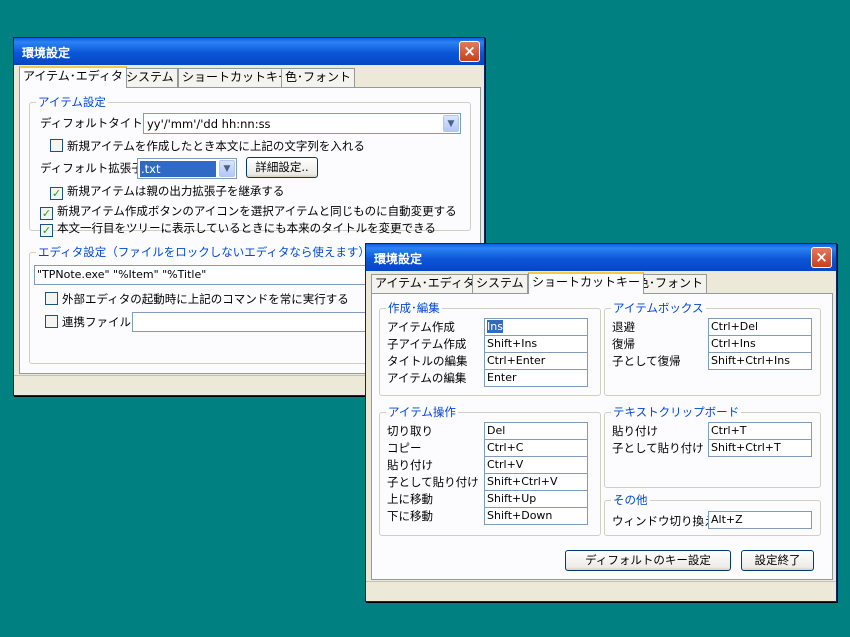 Image resolution: width=850 pixels, height=637 pixels. I want to click on combo-value: yy'/'mm'/'dd hh:nn:ss, so click(209, 124).